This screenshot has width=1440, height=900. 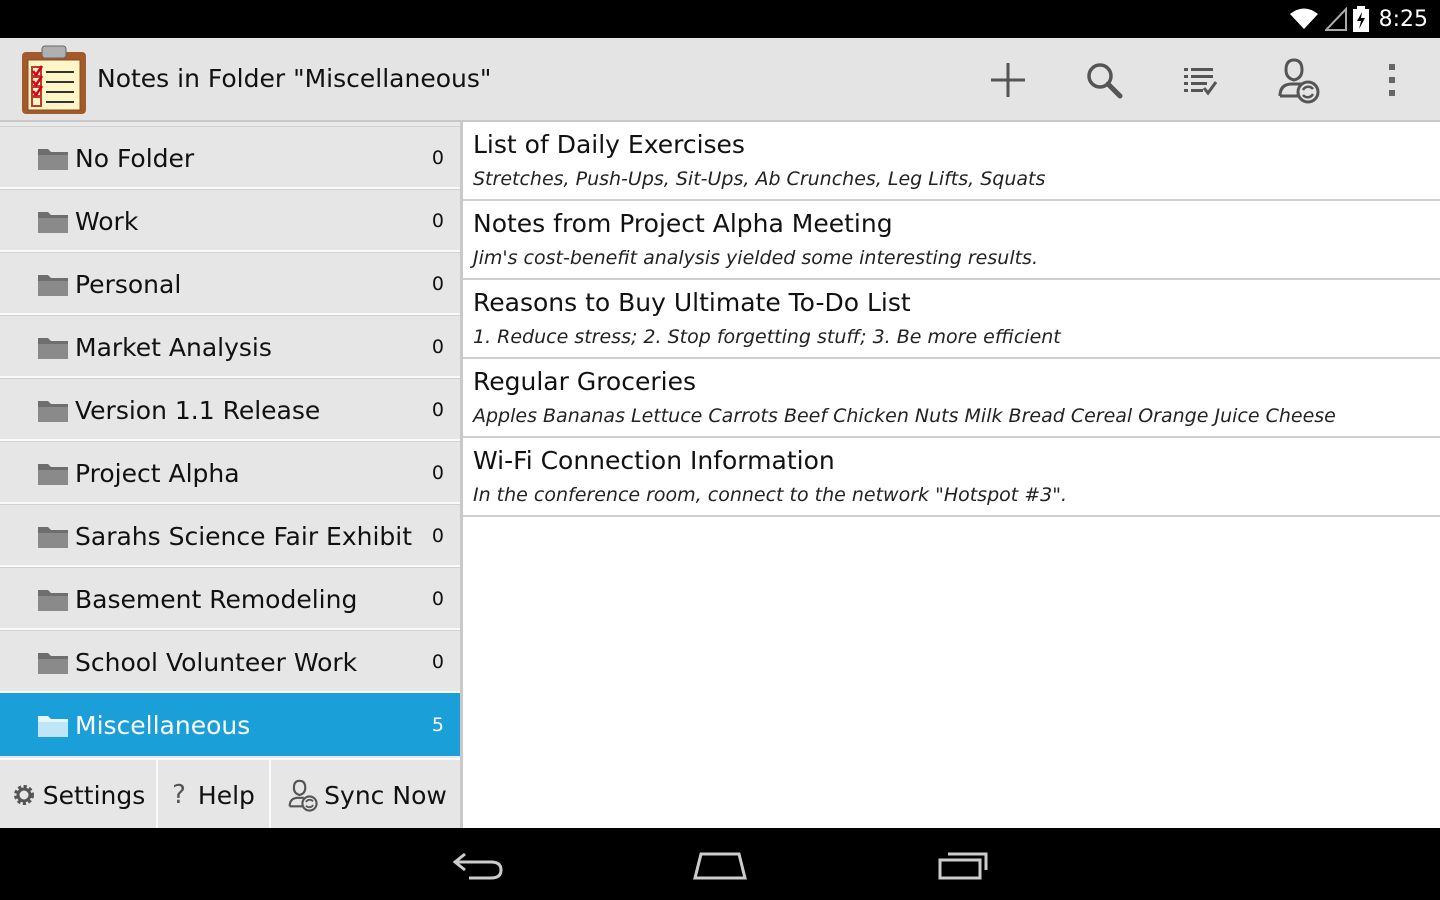 I want to click on view-list-button, so click(x=1200, y=80).